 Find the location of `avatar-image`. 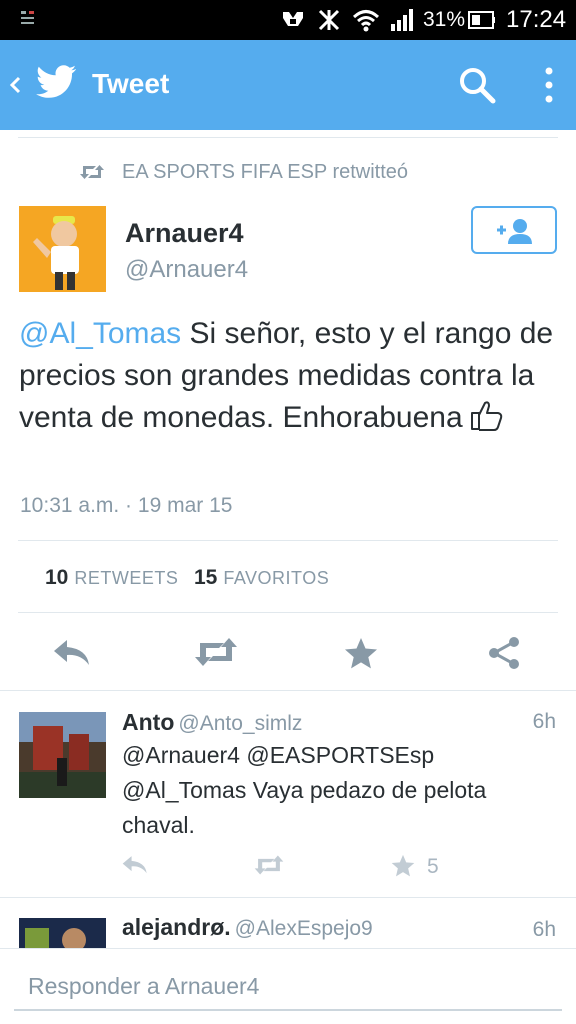

avatar-image is located at coordinates (62, 249).